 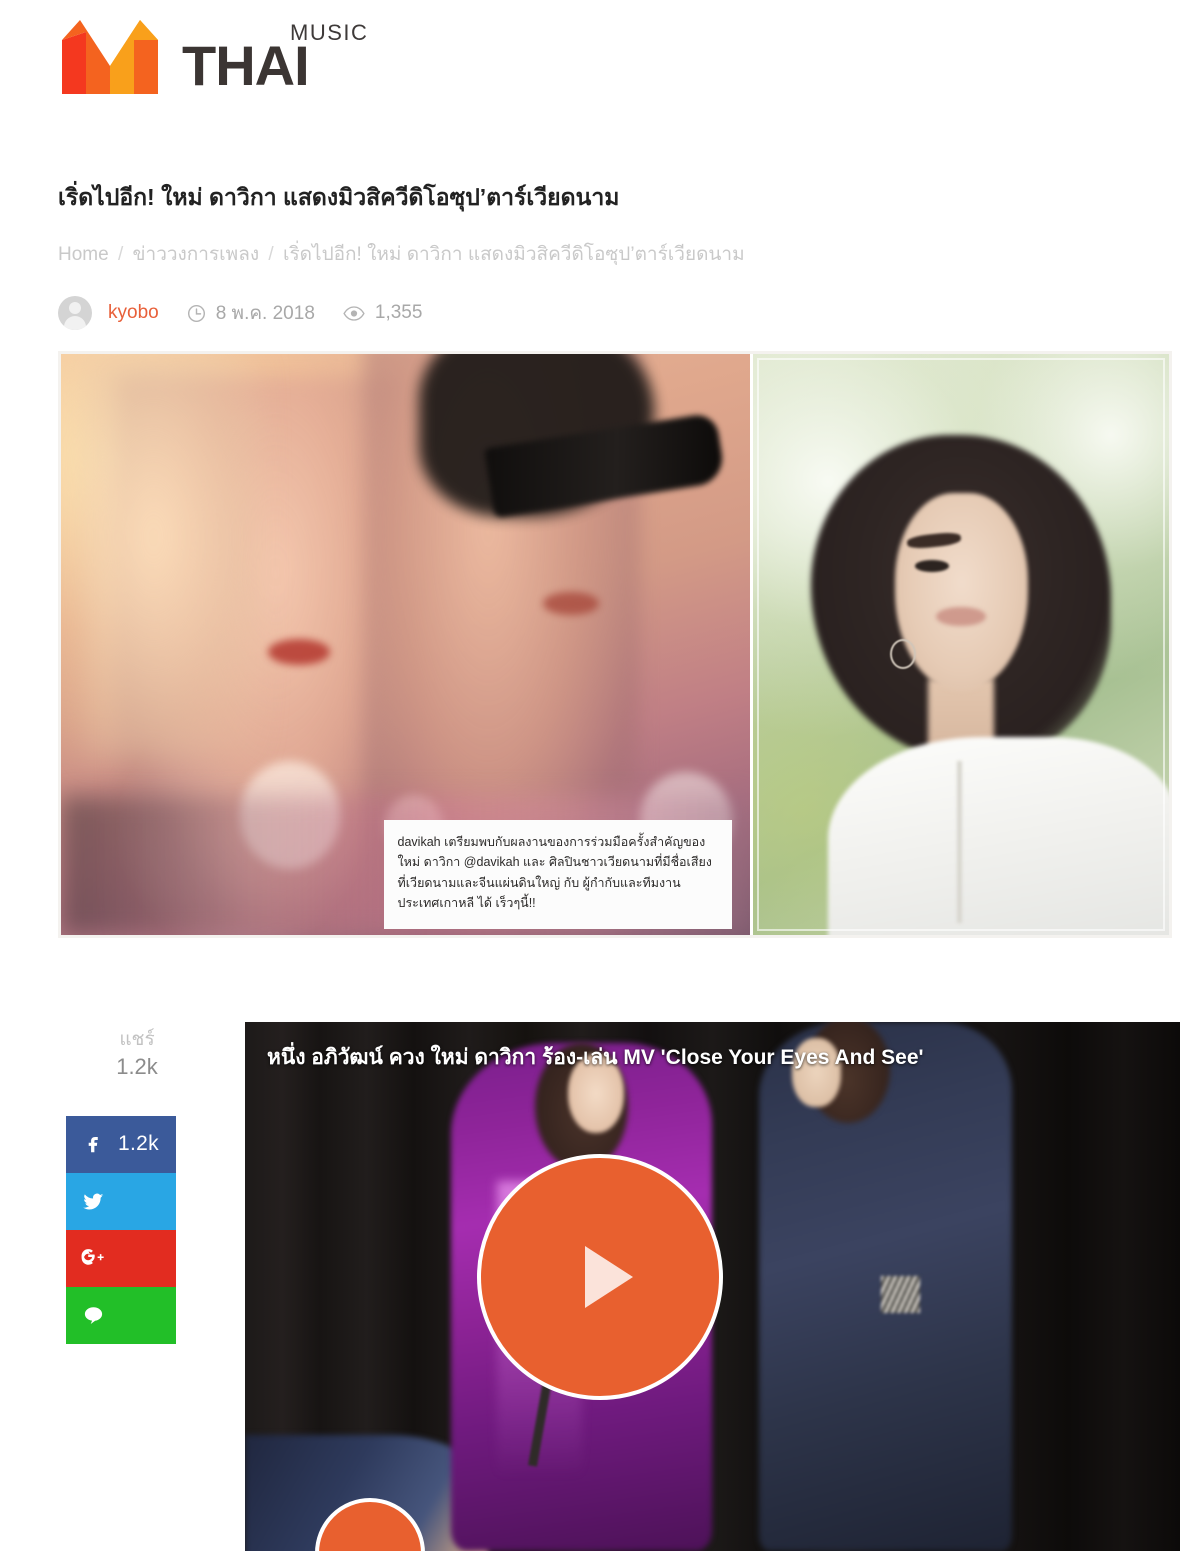 What do you see at coordinates (354, 313) in the screenshot?
I see `eye-icon` at bounding box center [354, 313].